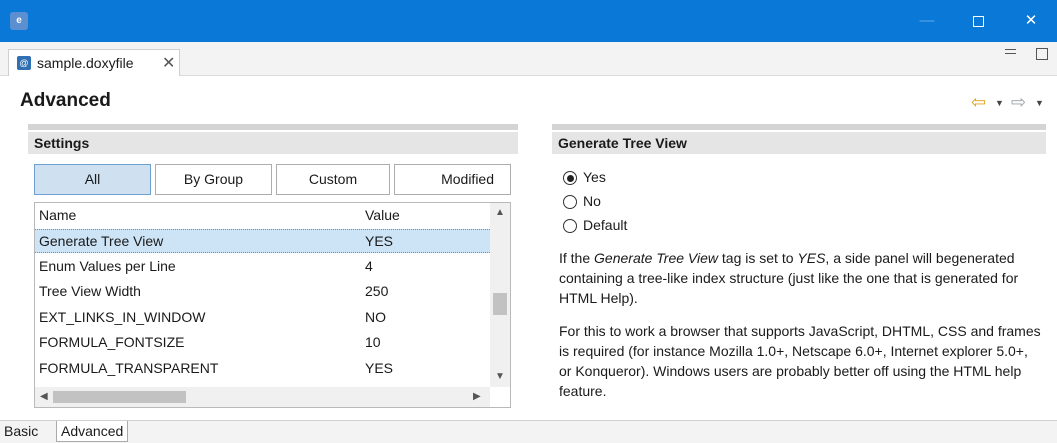 The image size is (1057, 443). What do you see at coordinates (656, 258) in the screenshot?
I see `tag-name-emphasis: Generate Tree View` at bounding box center [656, 258].